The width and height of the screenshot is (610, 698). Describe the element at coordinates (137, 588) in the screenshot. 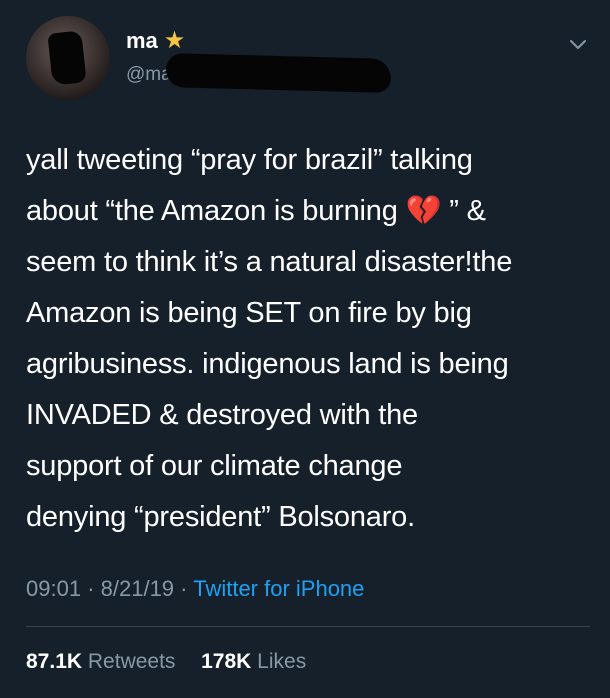

I see `tweet-date: 8/21/19` at that location.